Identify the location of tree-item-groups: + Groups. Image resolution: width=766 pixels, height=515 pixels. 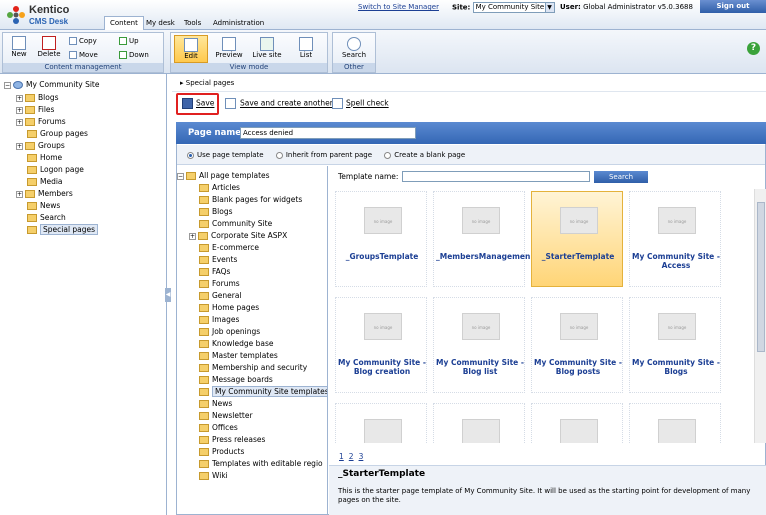
(40, 145).